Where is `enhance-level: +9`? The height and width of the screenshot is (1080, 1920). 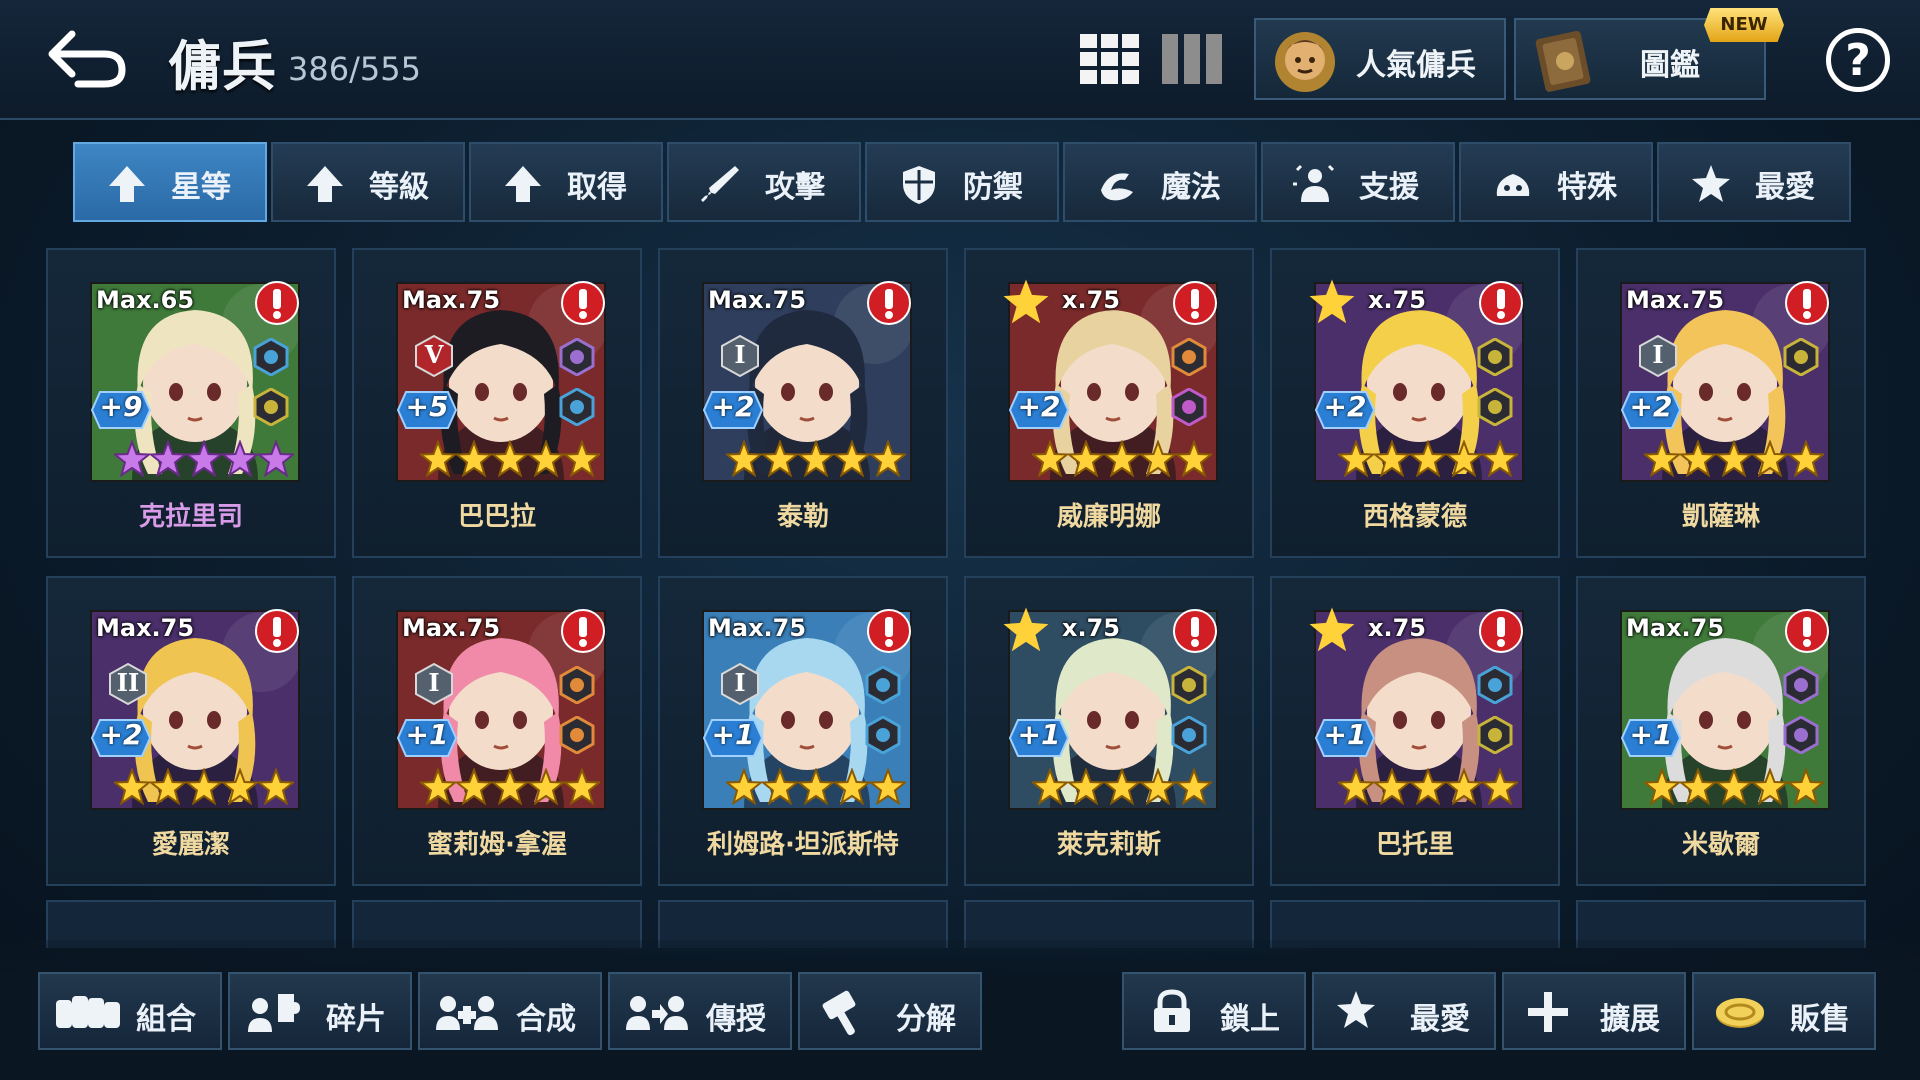
enhance-level: +9 is located at coordinates (121, 406).